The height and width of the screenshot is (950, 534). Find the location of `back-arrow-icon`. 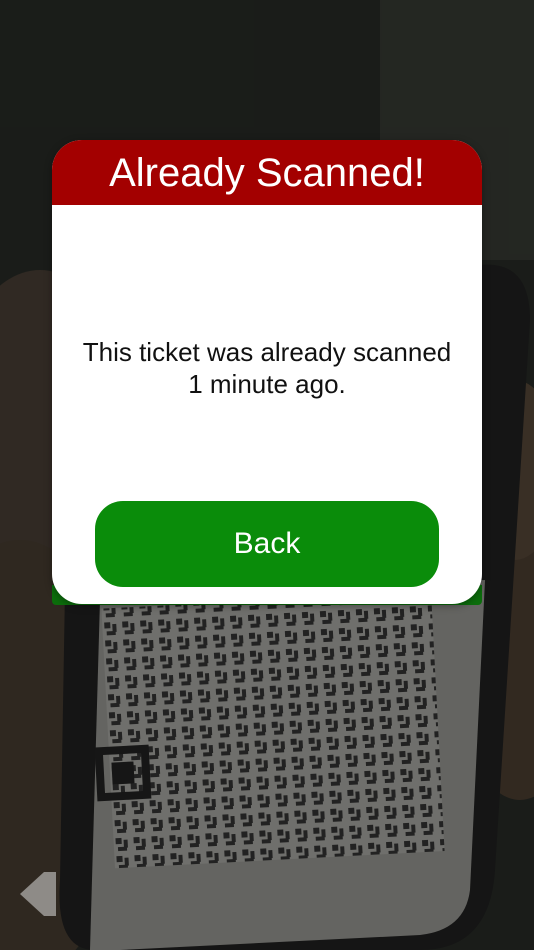

back-arrow-icon is located at coordinates (38, 894).